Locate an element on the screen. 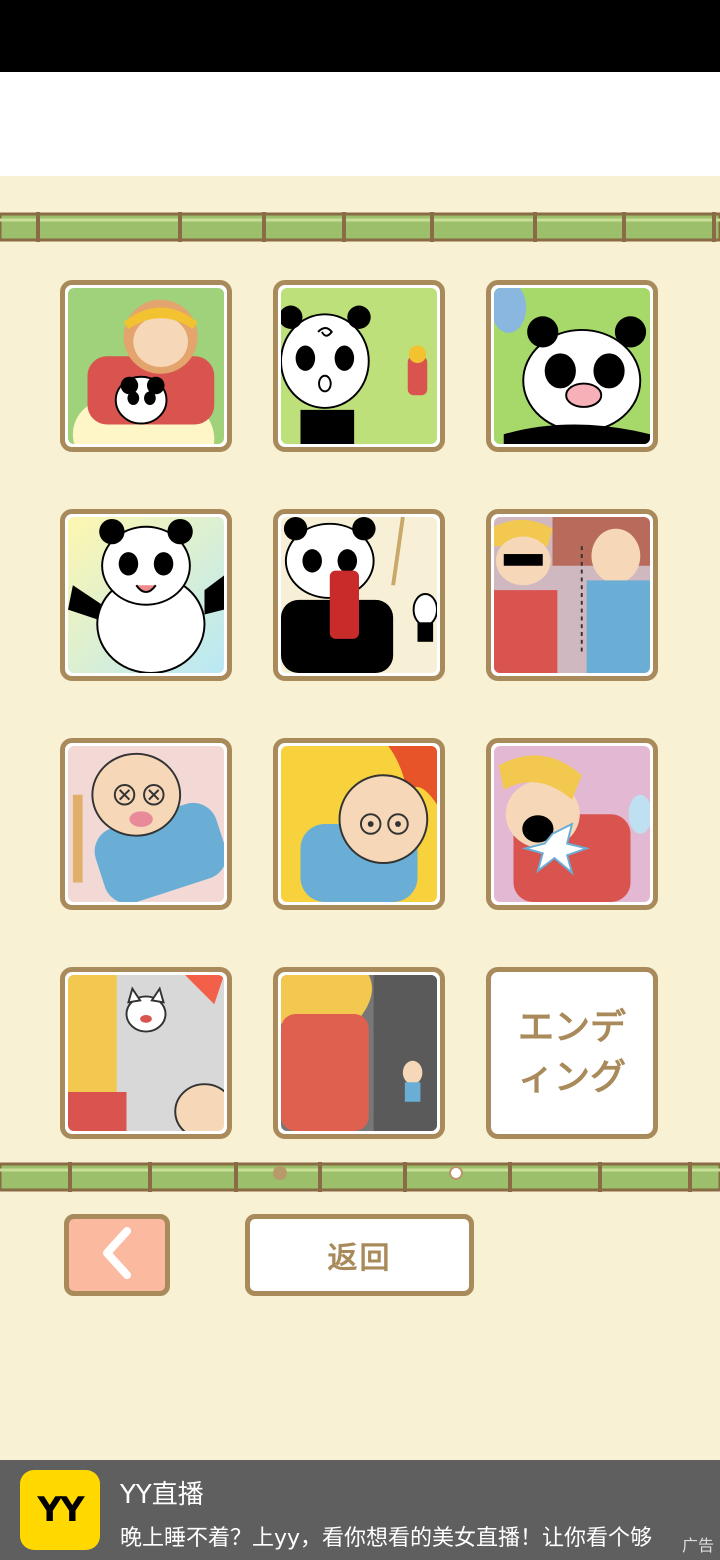 The width and height of the screenshot is (720, 1560). bamboo-divider-top is located at coordinates (360, 226).